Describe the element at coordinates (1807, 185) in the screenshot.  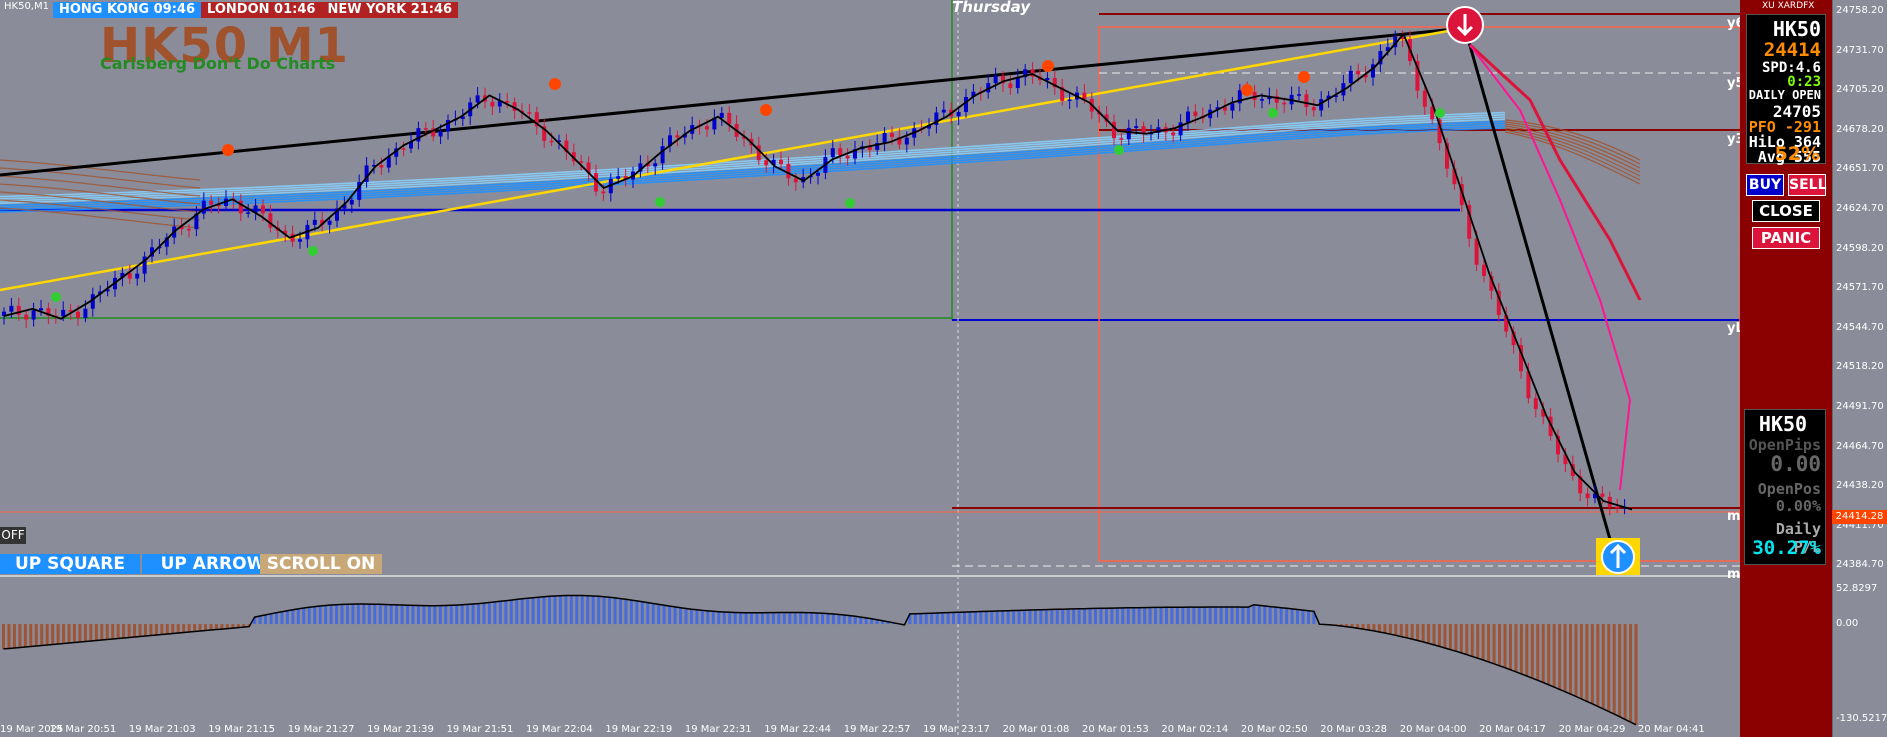
I see `sell-button: SELL` at that location.